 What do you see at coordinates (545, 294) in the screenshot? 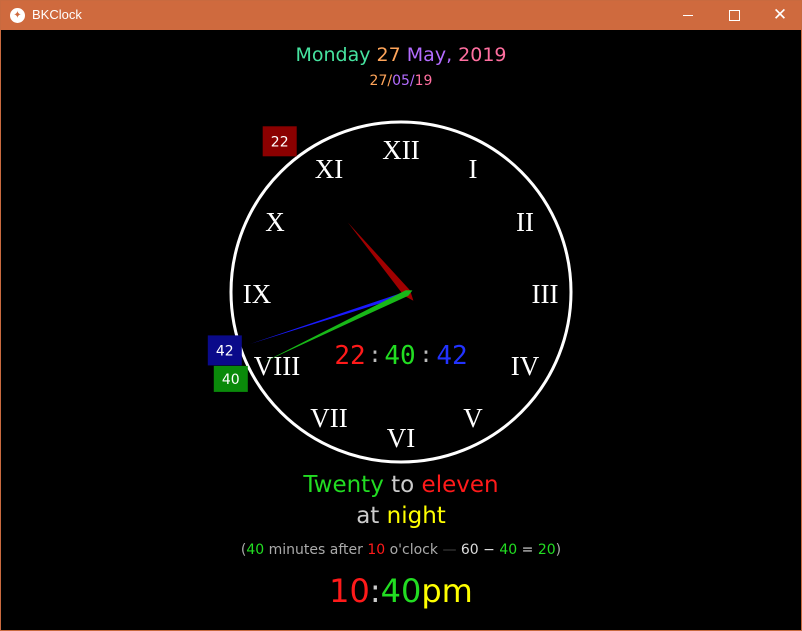
I see `numeral-iii: III` at bounding box center [545, 294].